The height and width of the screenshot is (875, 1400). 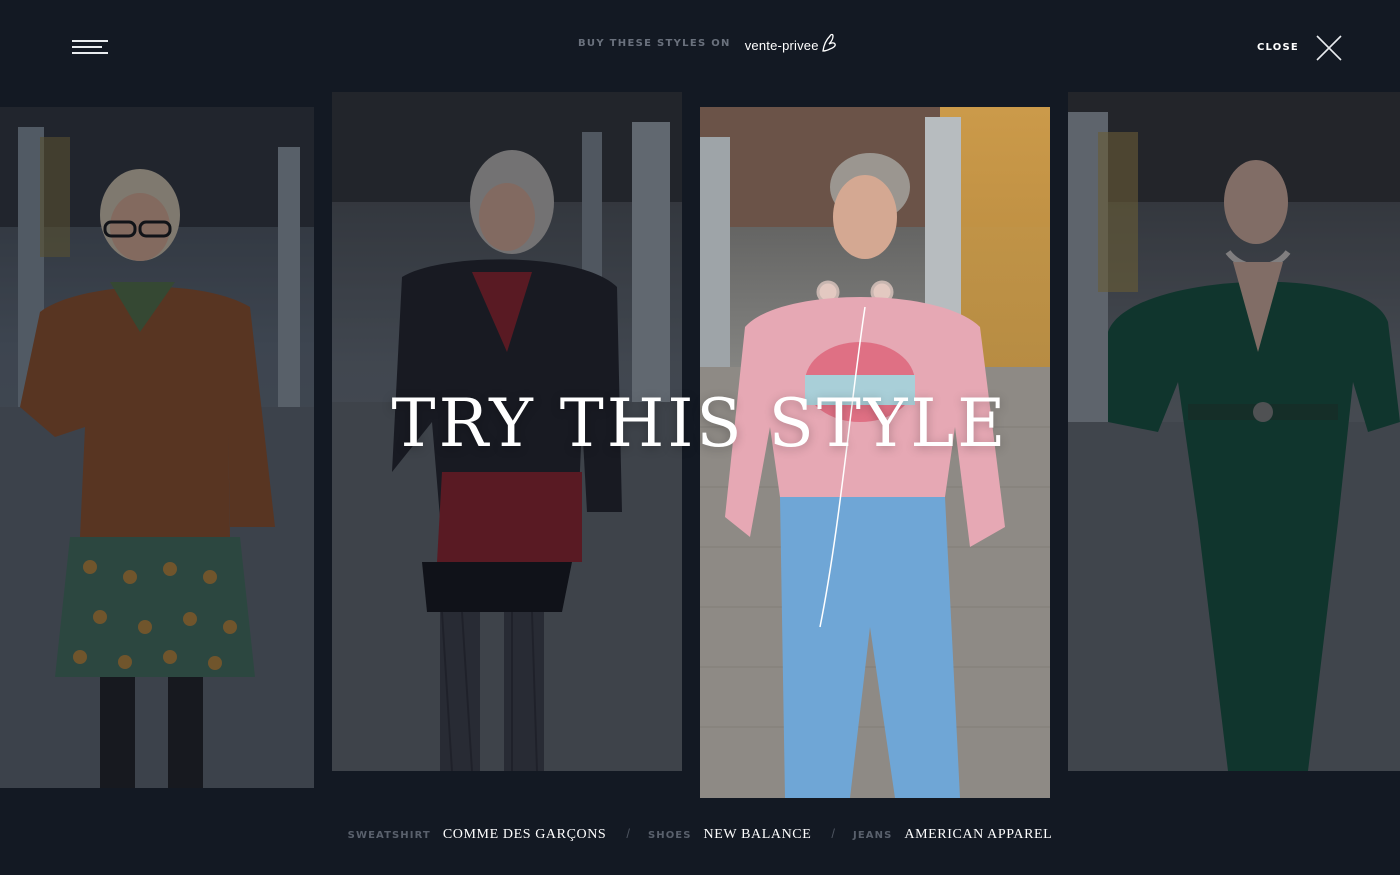 I want to click on credit-shoes: SHOES NEW BALANCE, so click(x=729, y=835).